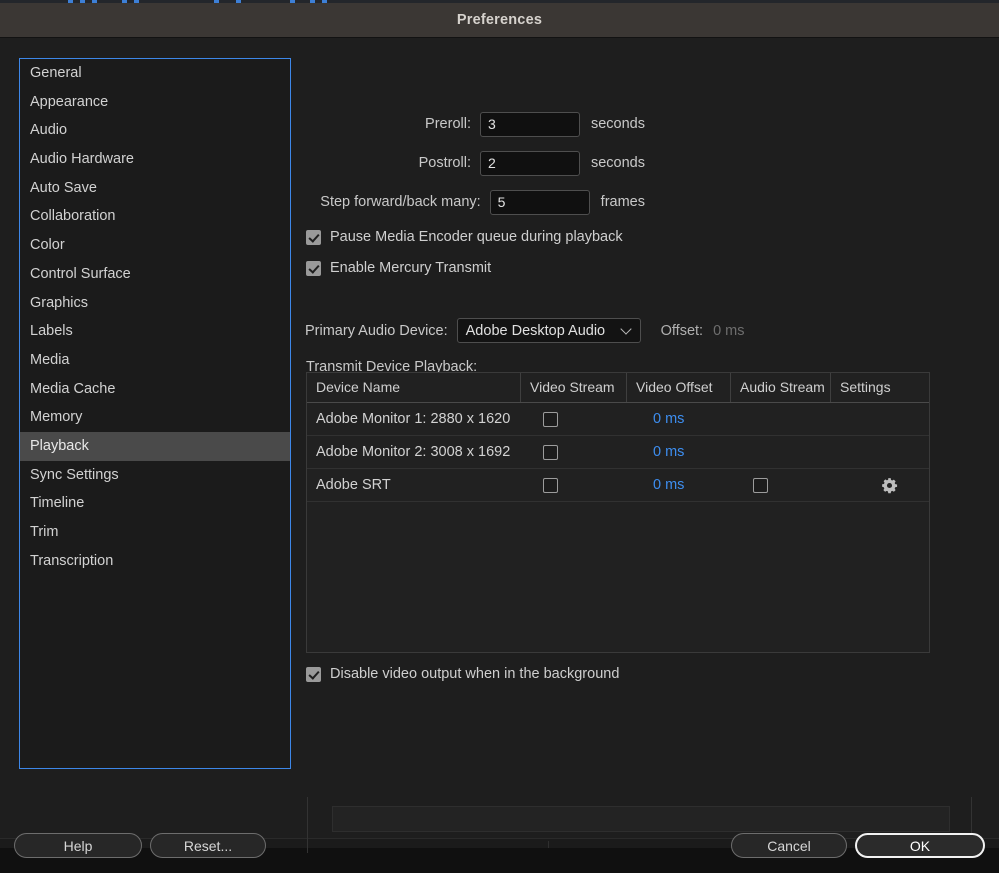 Image resolution: width=999 pixels, height=873 pixels. I want to click on cell-device-name: Adobe Monitor 1: 2880 x 1620, so click(413, 419).